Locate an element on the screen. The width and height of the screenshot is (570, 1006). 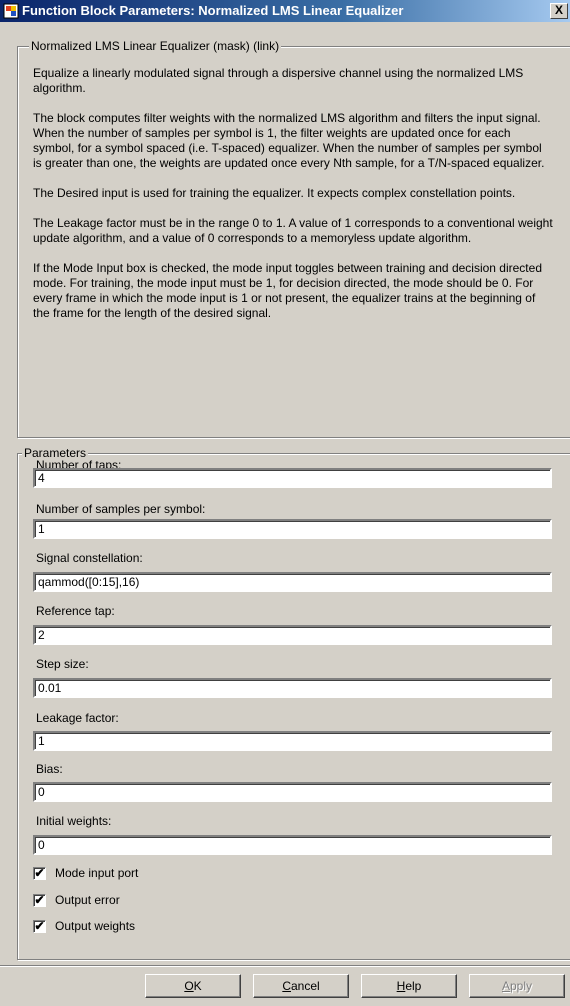
mode-input-port-checkbox: ✔ is located at coordinates (39, 873).